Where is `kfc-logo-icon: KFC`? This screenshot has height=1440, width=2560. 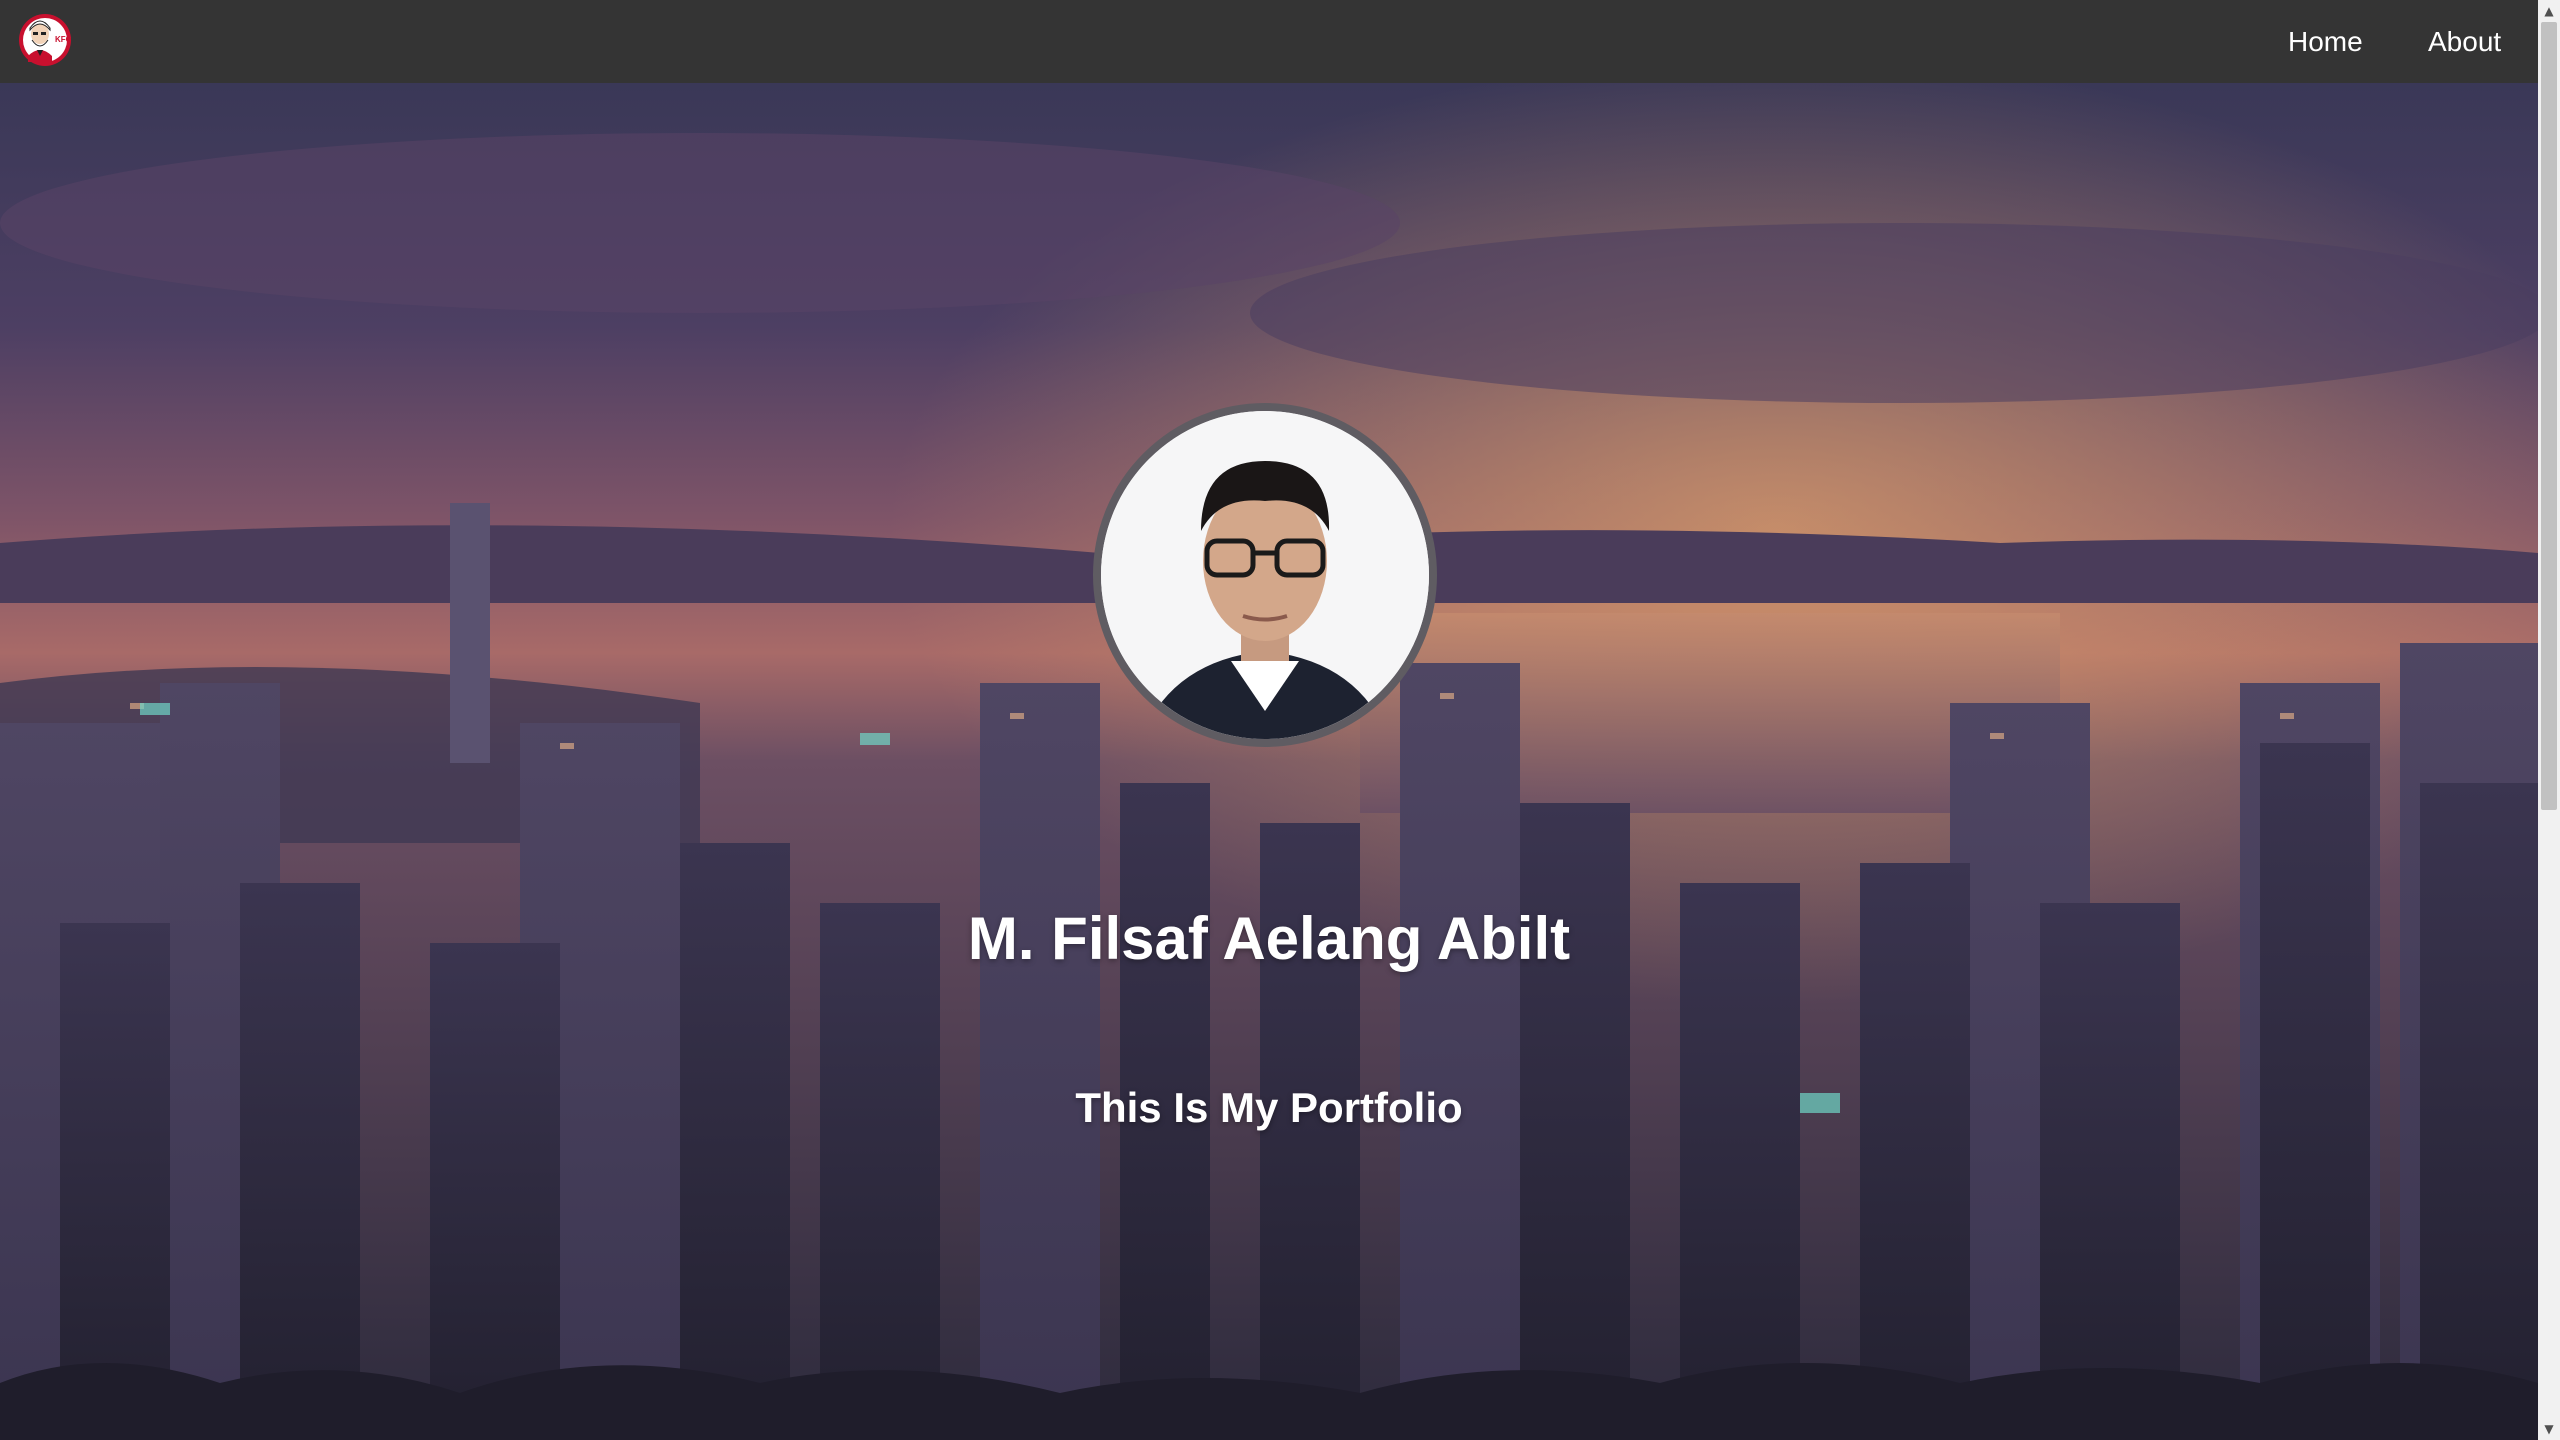
kfc-logo-icon: KFC is located at coordinates (45, 40).